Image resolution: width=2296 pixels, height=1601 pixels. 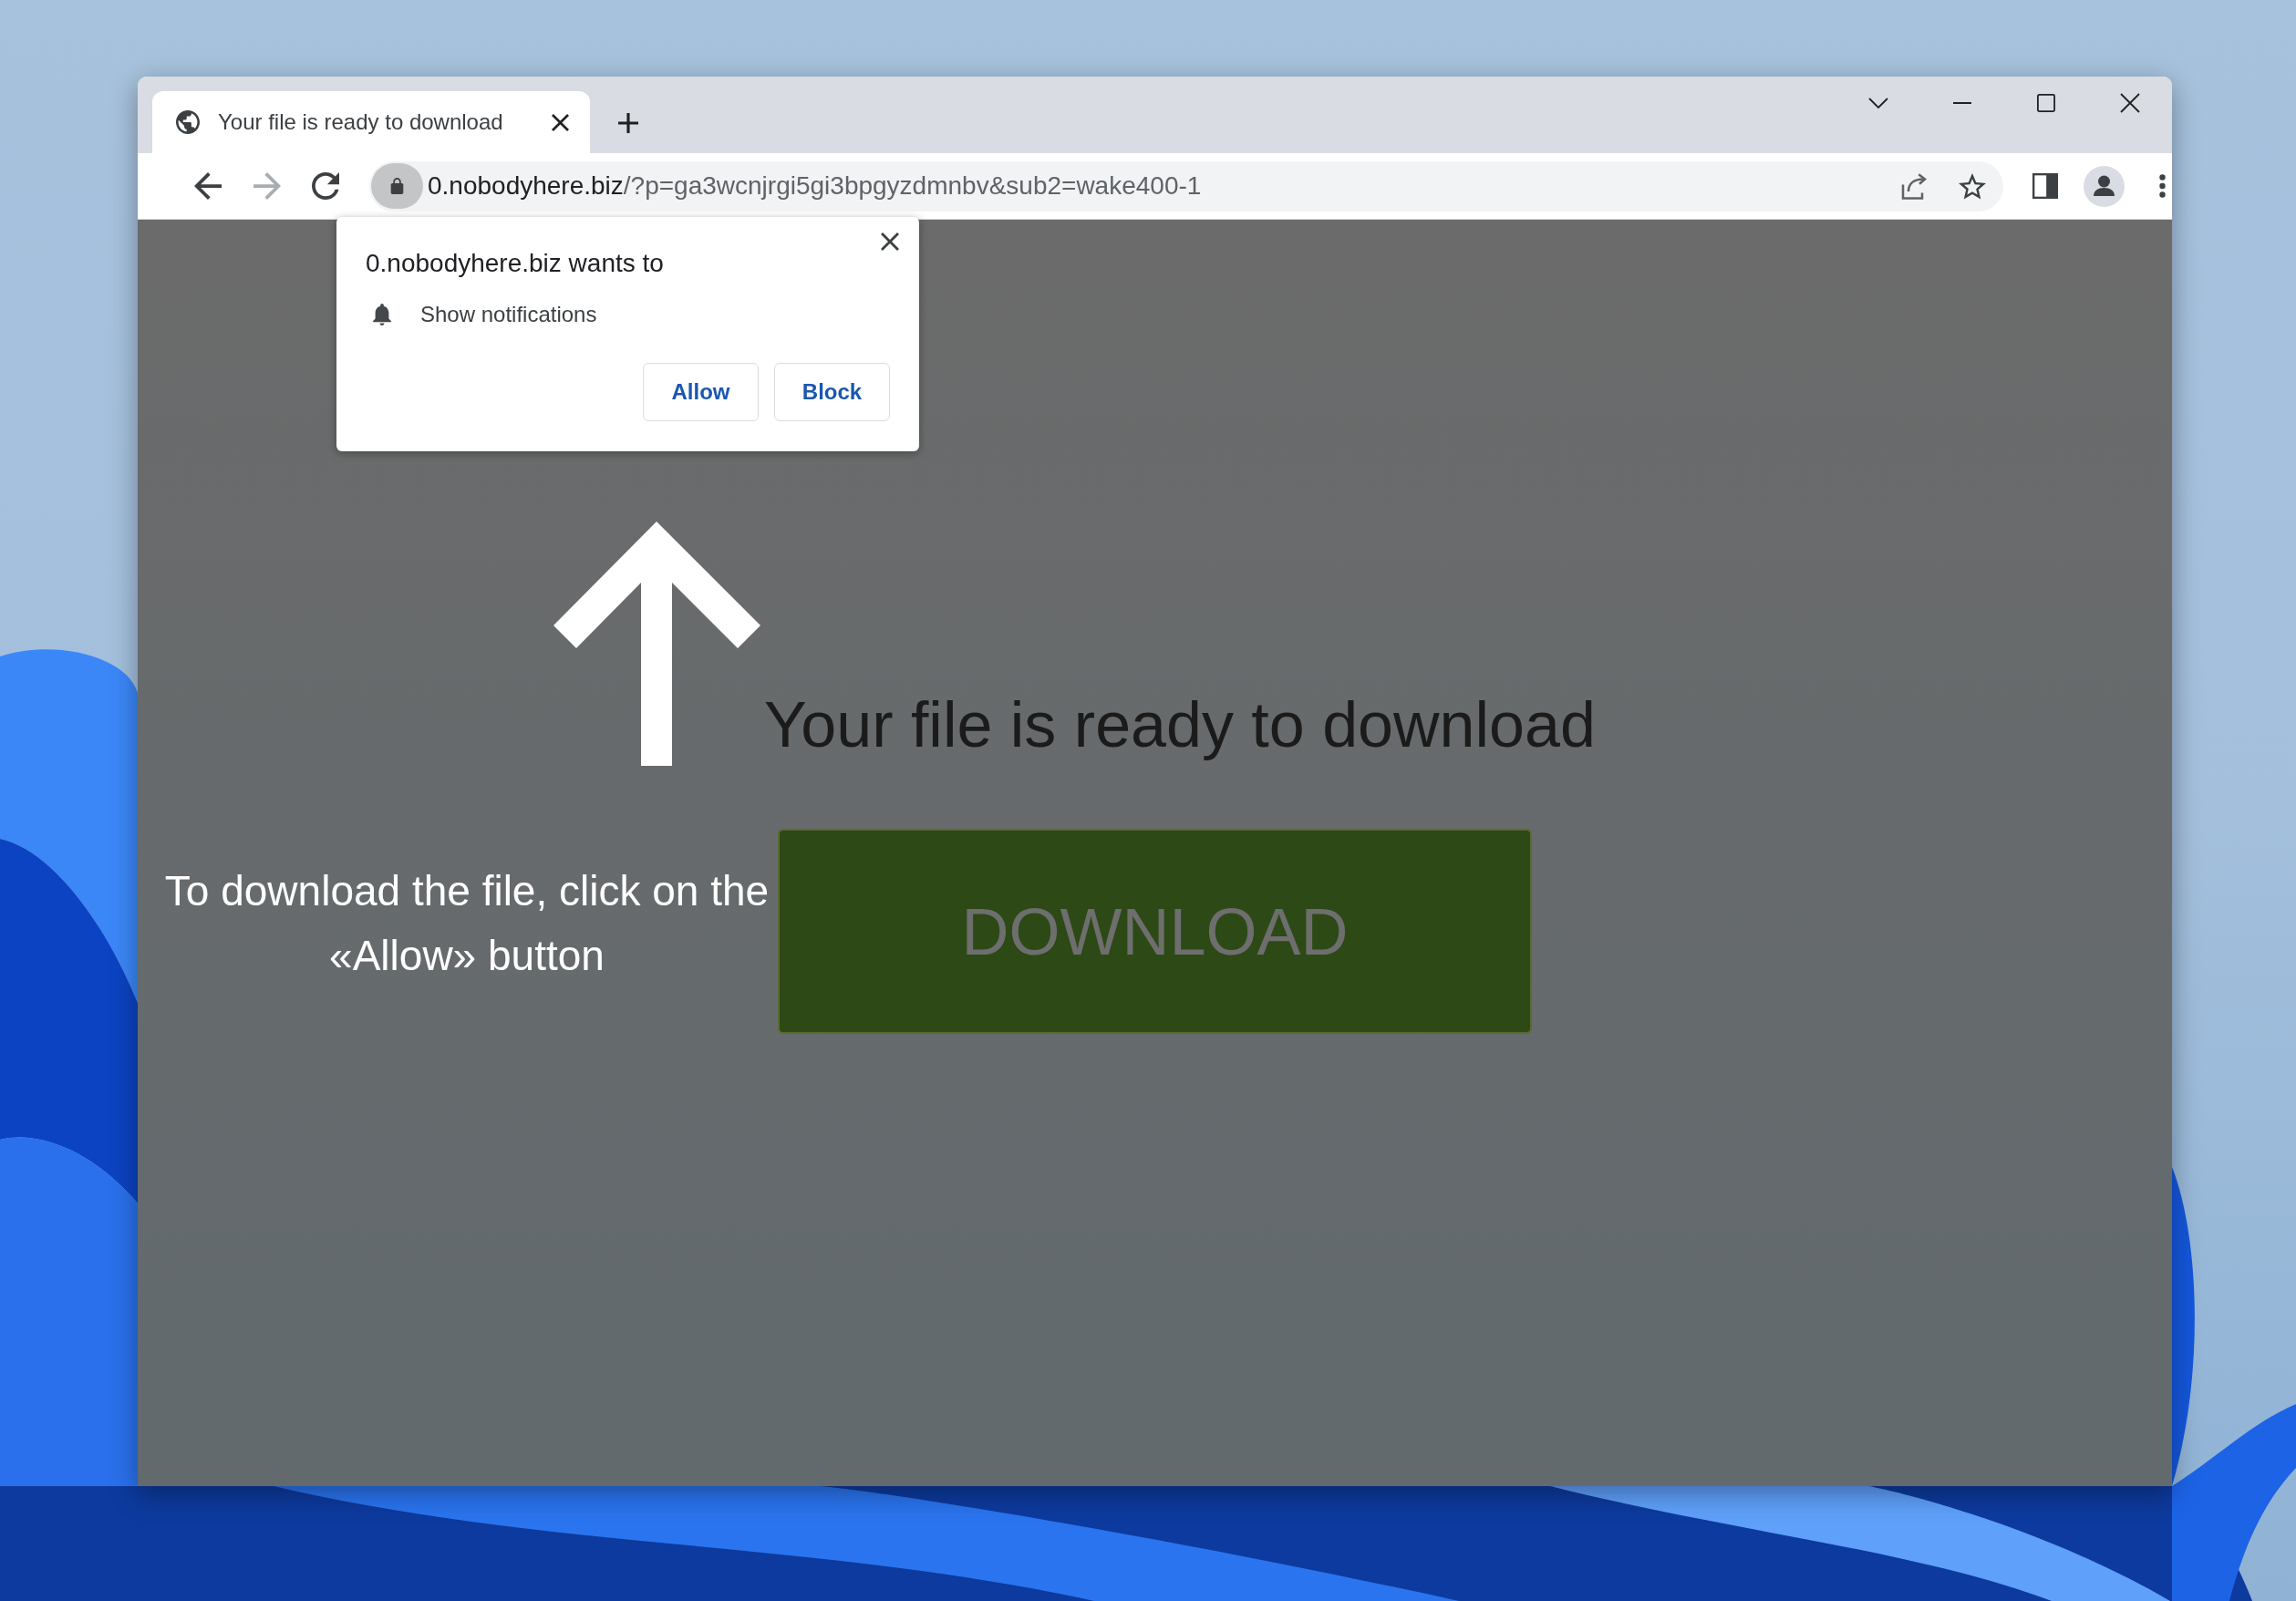 What do you see at coordinates (2104, 186) in the screenshot?
I see `profile-avatar-icon` at bounding box center [2104, 186].